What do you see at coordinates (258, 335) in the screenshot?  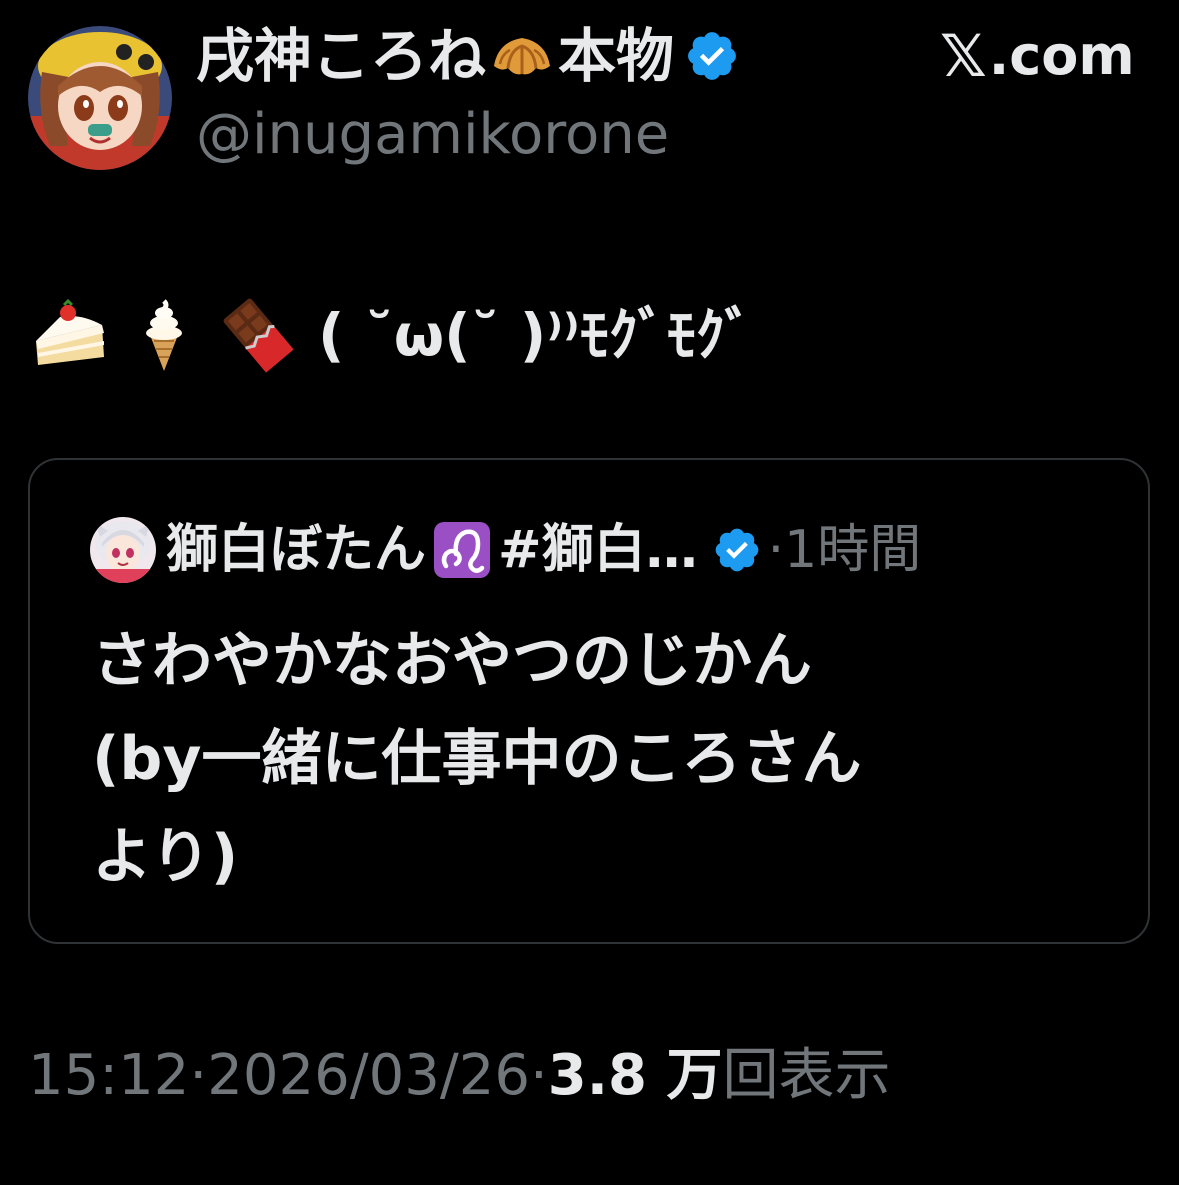 I see `chocolate-bar-icon` at bounding box center [258, 335].